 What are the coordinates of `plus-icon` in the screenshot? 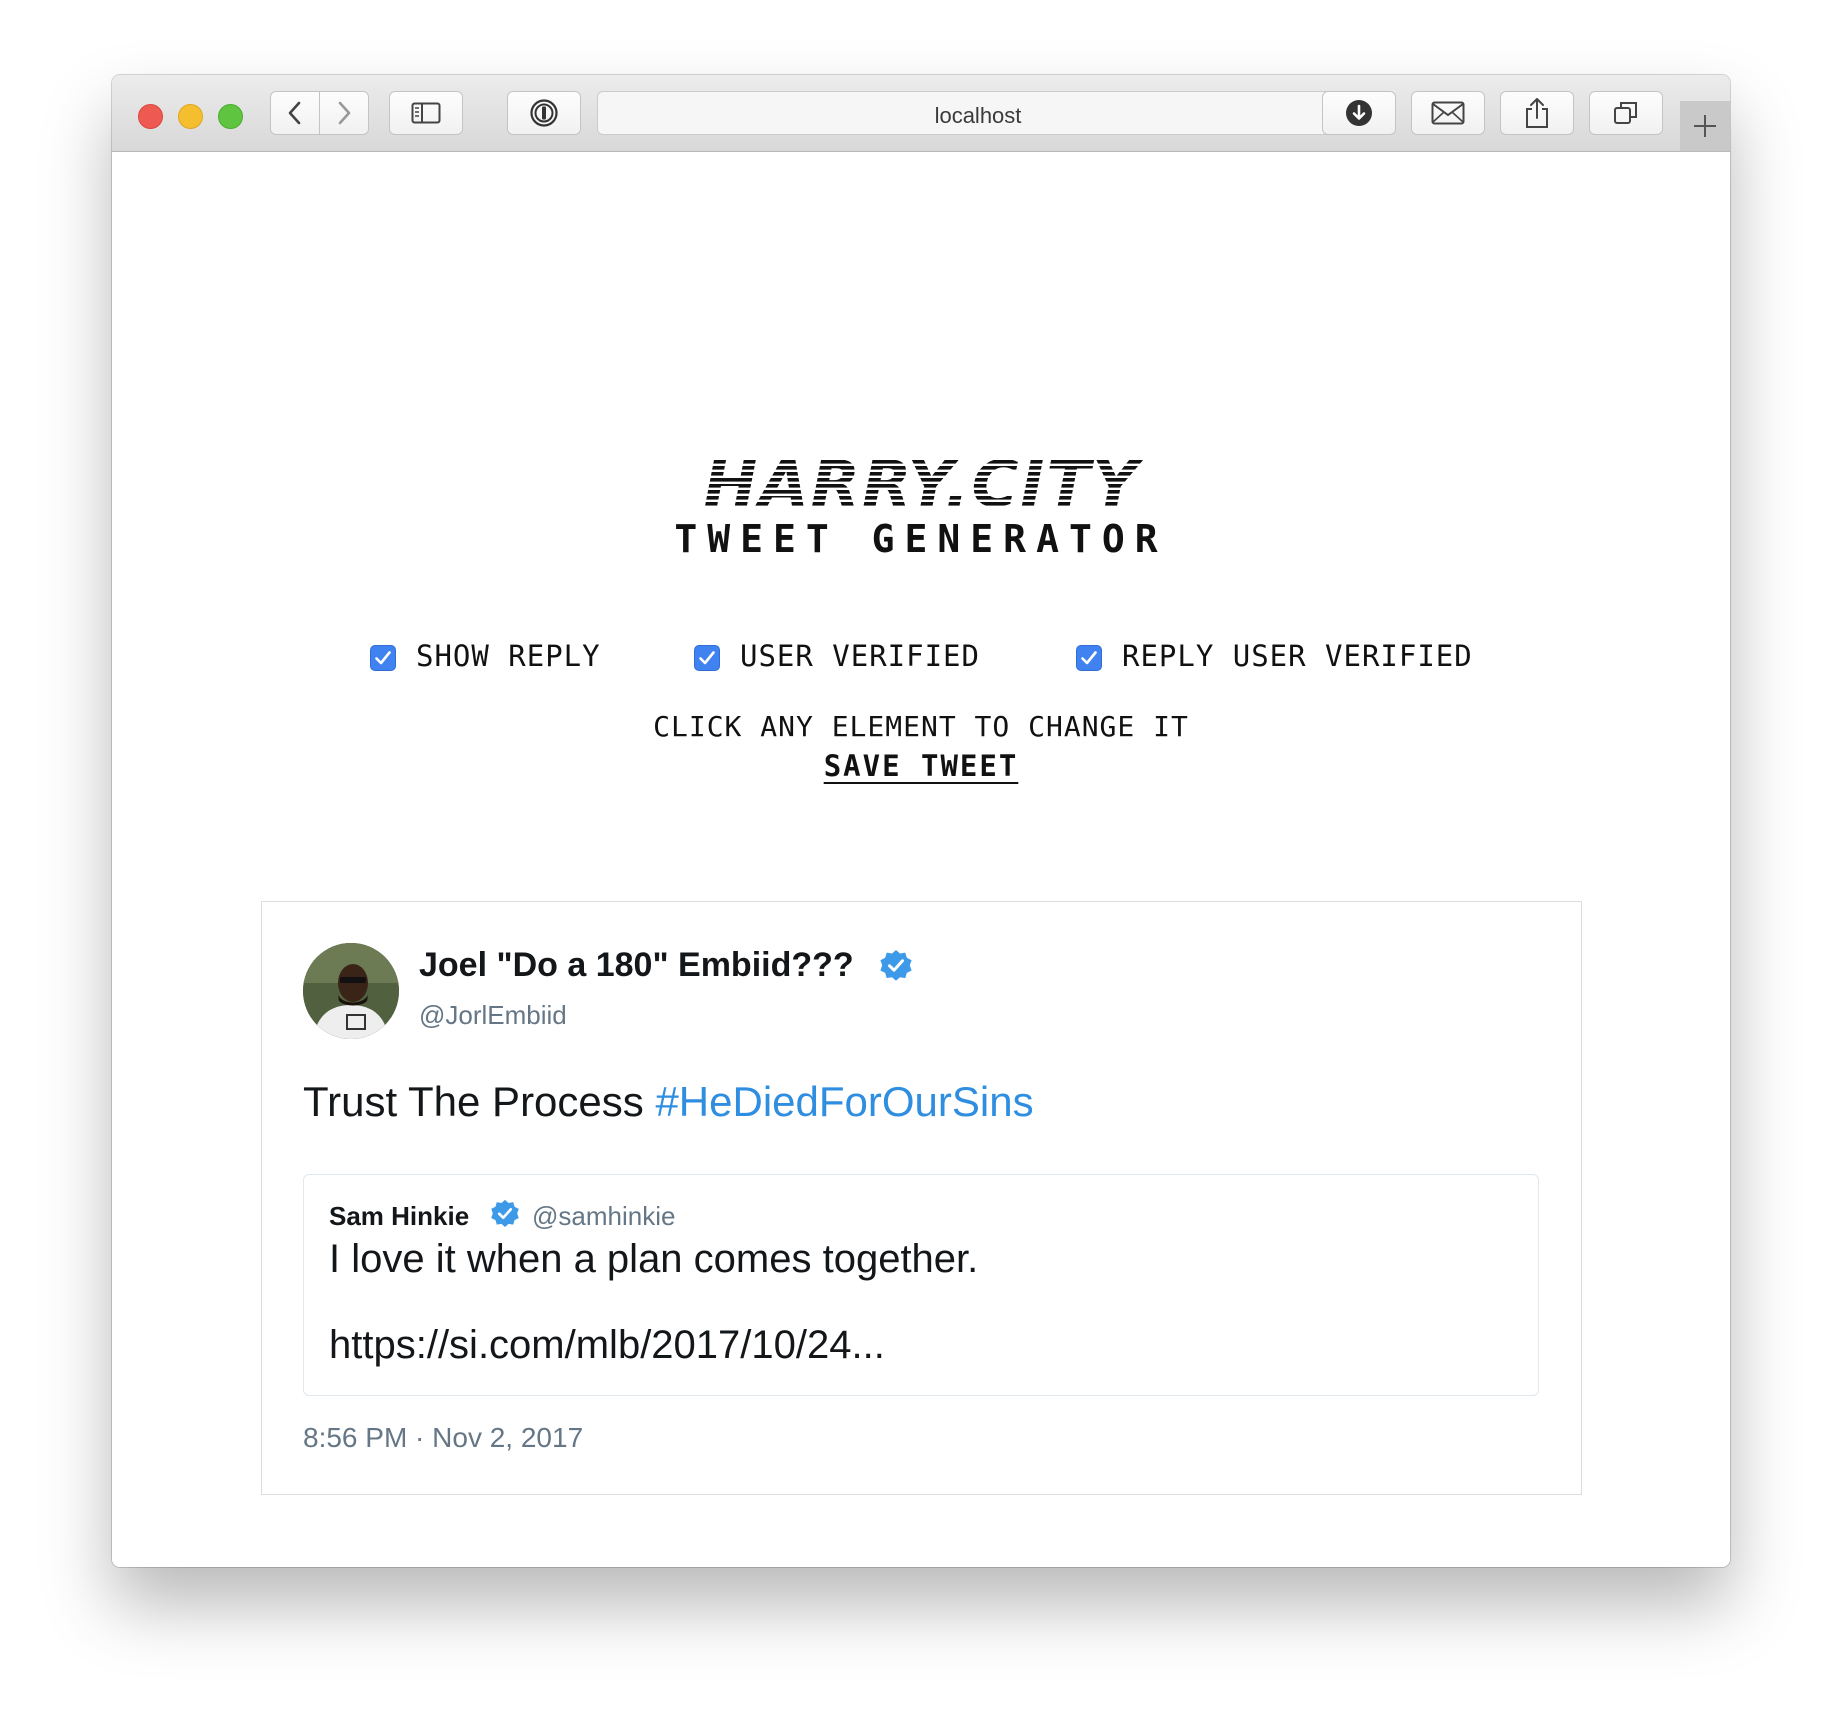 It's located at (1705, 126).